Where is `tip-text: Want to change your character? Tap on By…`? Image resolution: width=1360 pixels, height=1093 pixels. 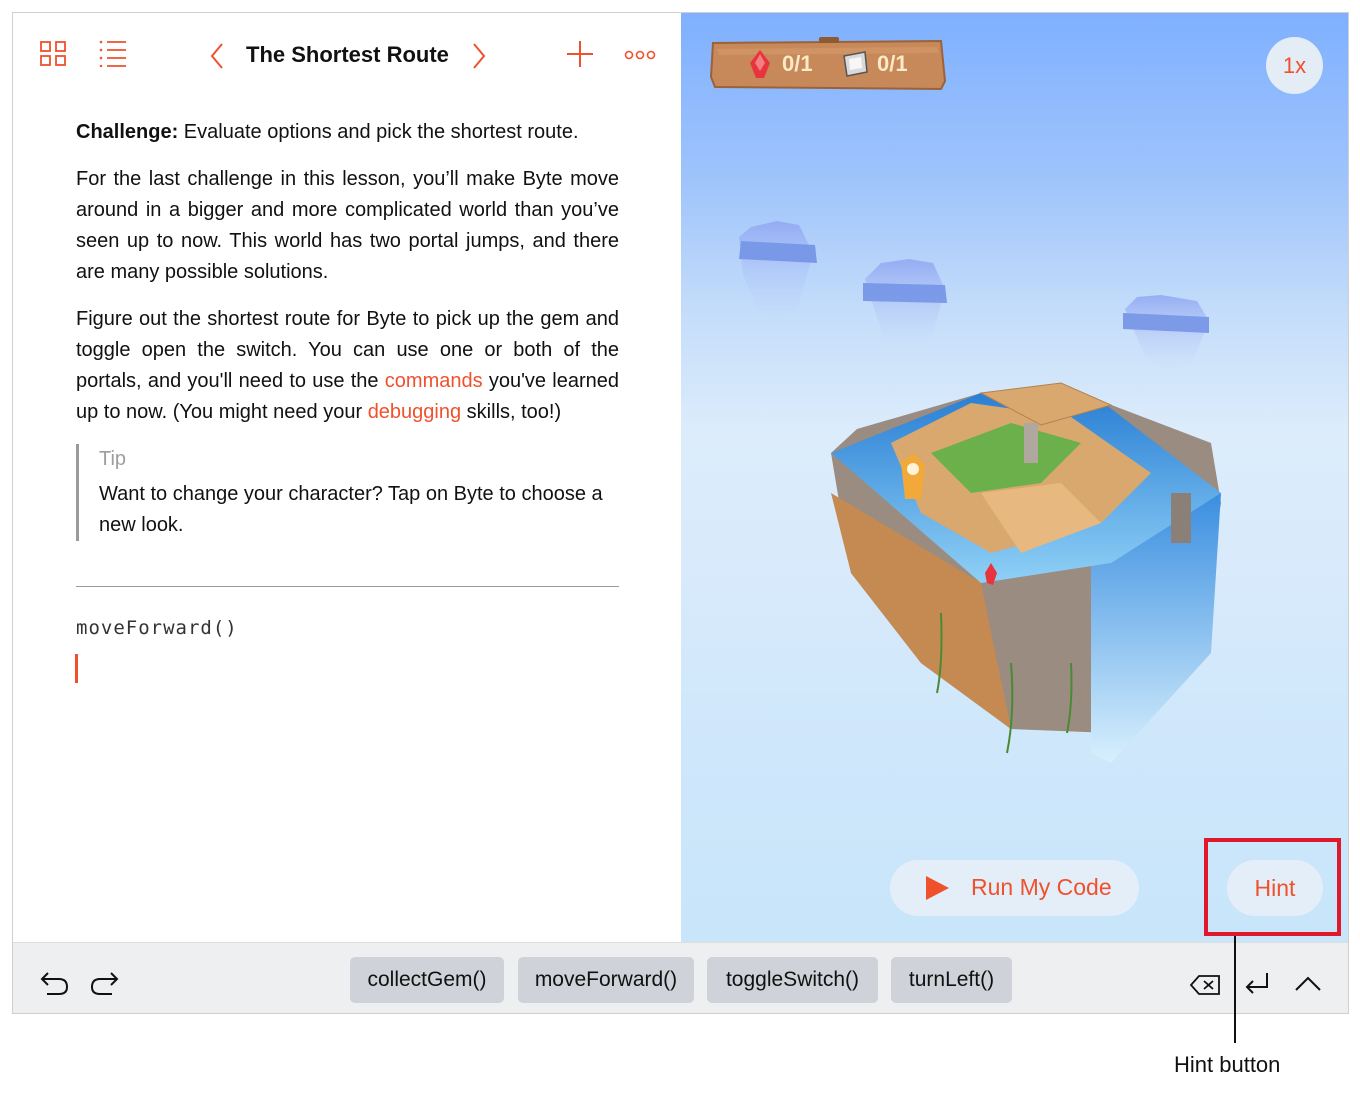 tip-text: Want to change your character? Tap on By… is located at coordinates (351, 509).